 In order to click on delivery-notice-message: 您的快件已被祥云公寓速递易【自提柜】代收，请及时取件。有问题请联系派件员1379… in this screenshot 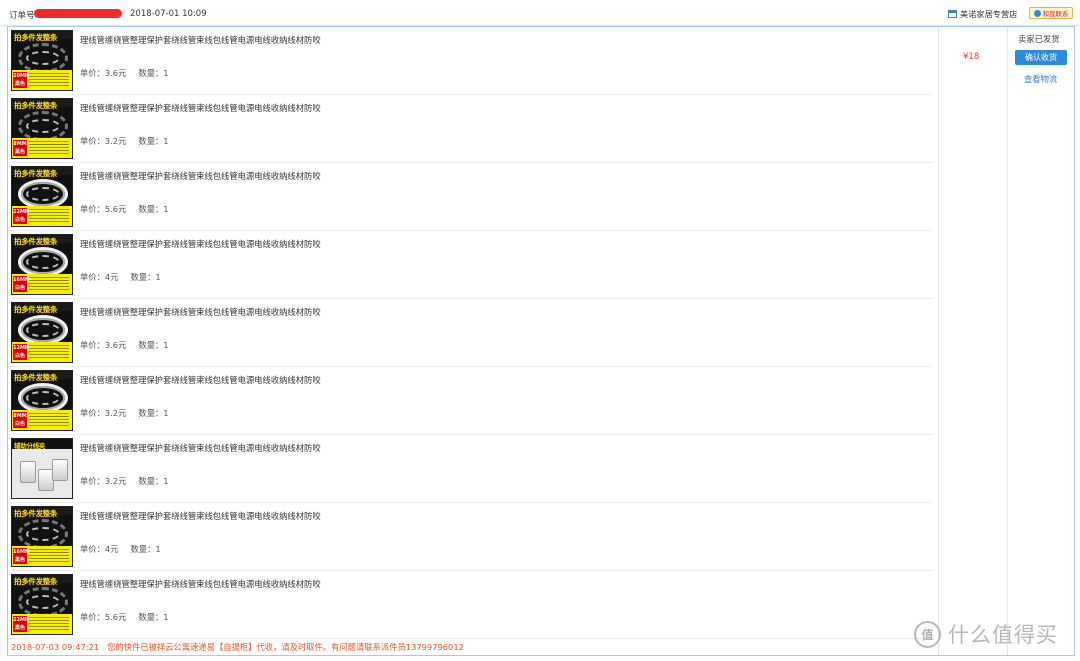, I will do `click(285, 647)`.